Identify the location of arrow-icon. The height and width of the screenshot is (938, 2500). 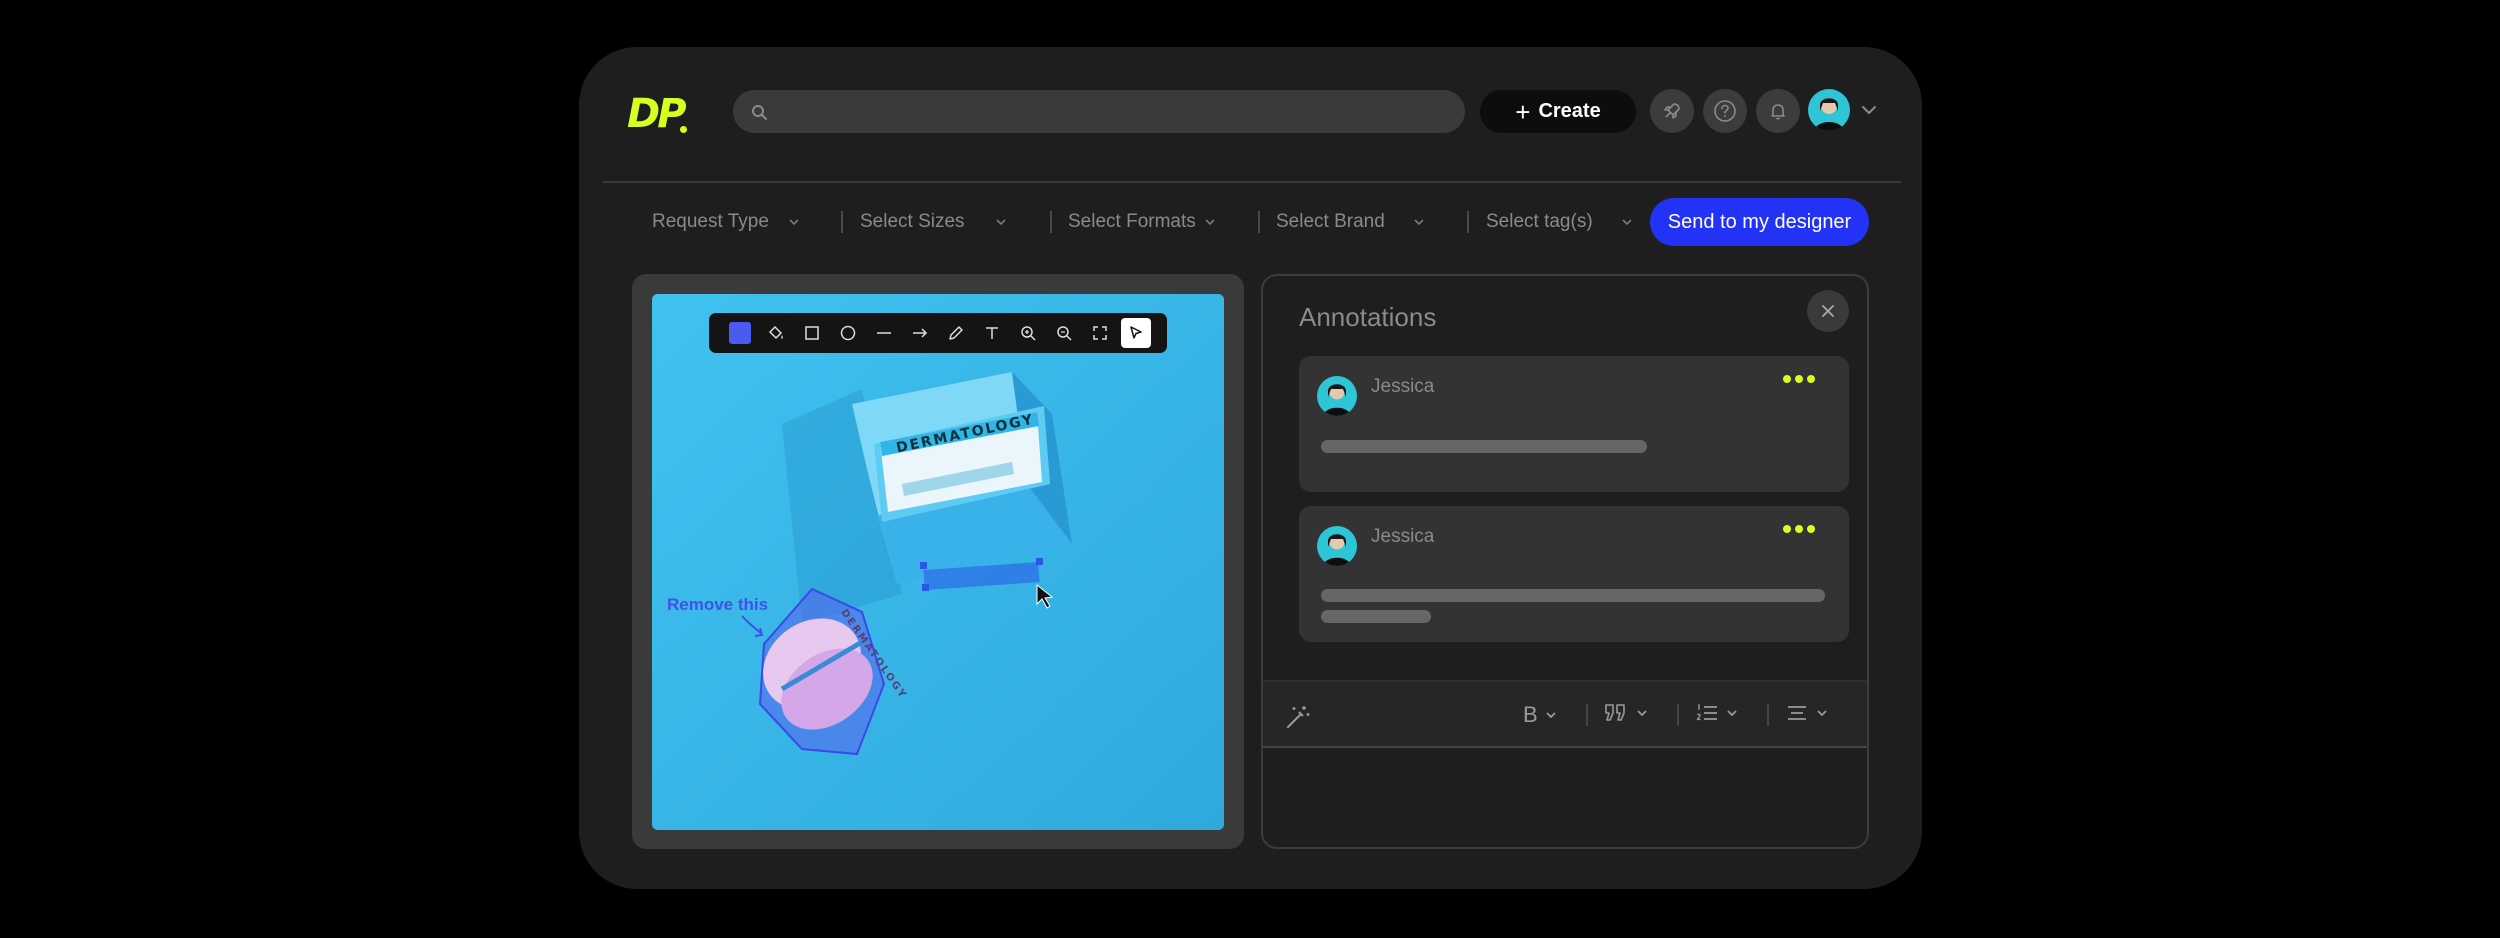
(920, 333).